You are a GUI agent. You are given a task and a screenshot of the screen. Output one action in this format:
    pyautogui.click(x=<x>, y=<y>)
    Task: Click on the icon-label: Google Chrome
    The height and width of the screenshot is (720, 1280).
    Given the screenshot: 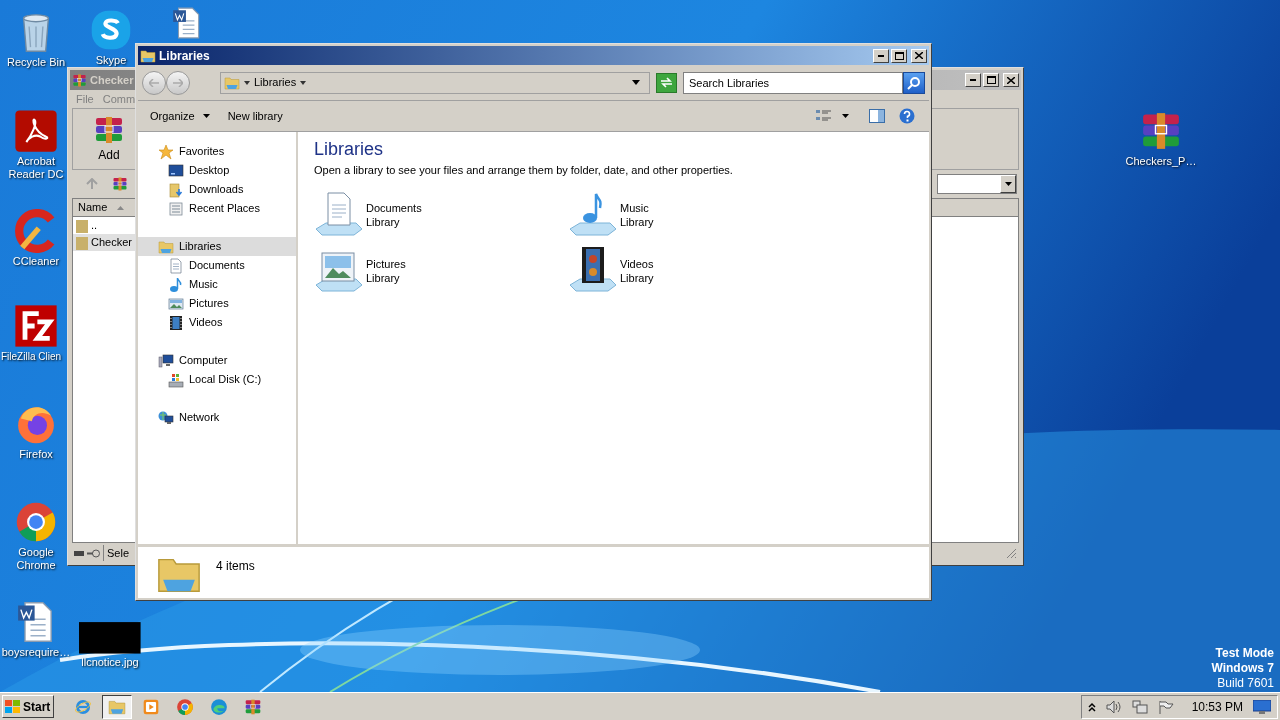 What is the action you would take?
    pyautogui.click(x=36, y=559)
    